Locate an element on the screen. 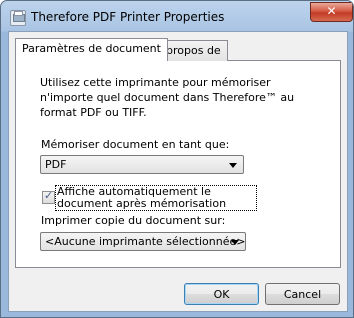  checkmark-icon: ✓ is located at coordinates (49, 195).